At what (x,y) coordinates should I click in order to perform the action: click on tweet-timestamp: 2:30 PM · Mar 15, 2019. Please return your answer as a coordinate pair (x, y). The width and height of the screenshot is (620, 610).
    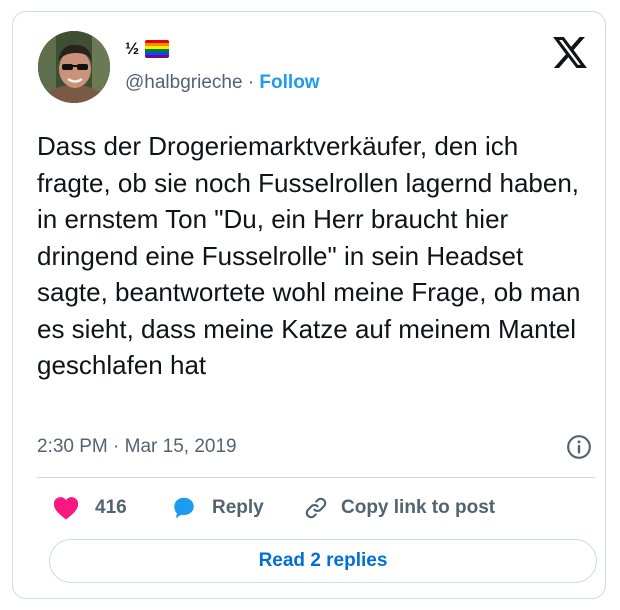
    Looking at the image, I should click on (137, 447).